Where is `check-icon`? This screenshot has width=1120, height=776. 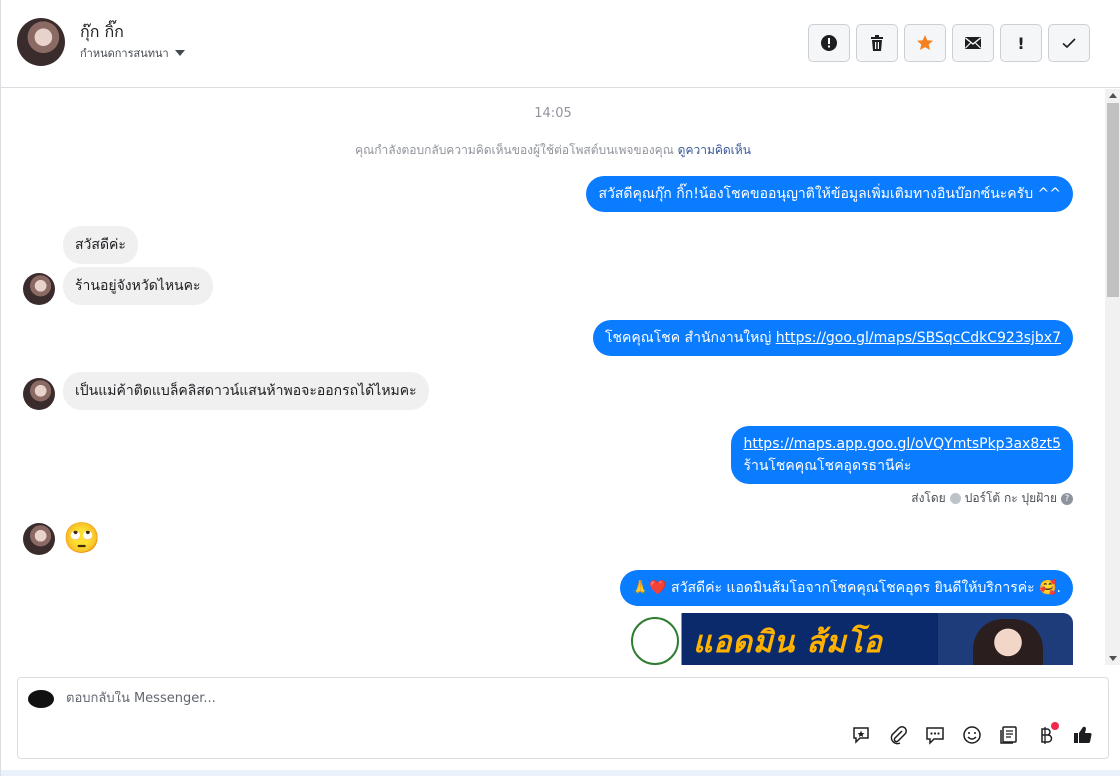 check-icon is located at coordinates (1069, 43).